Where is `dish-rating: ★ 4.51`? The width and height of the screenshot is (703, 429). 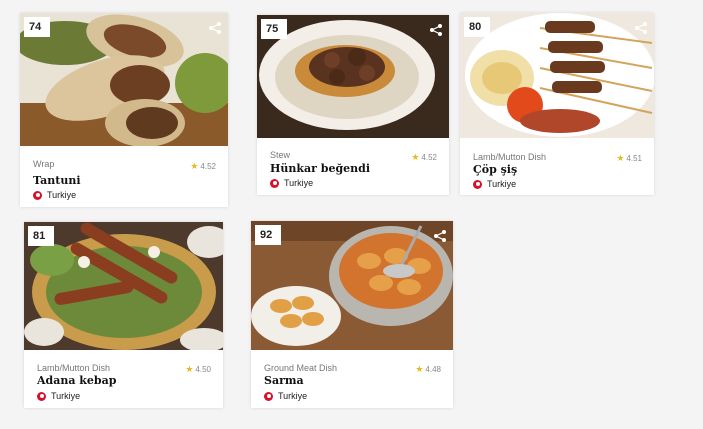 dish-rating: ★ 4.51 is located at coordinates (629, 158).